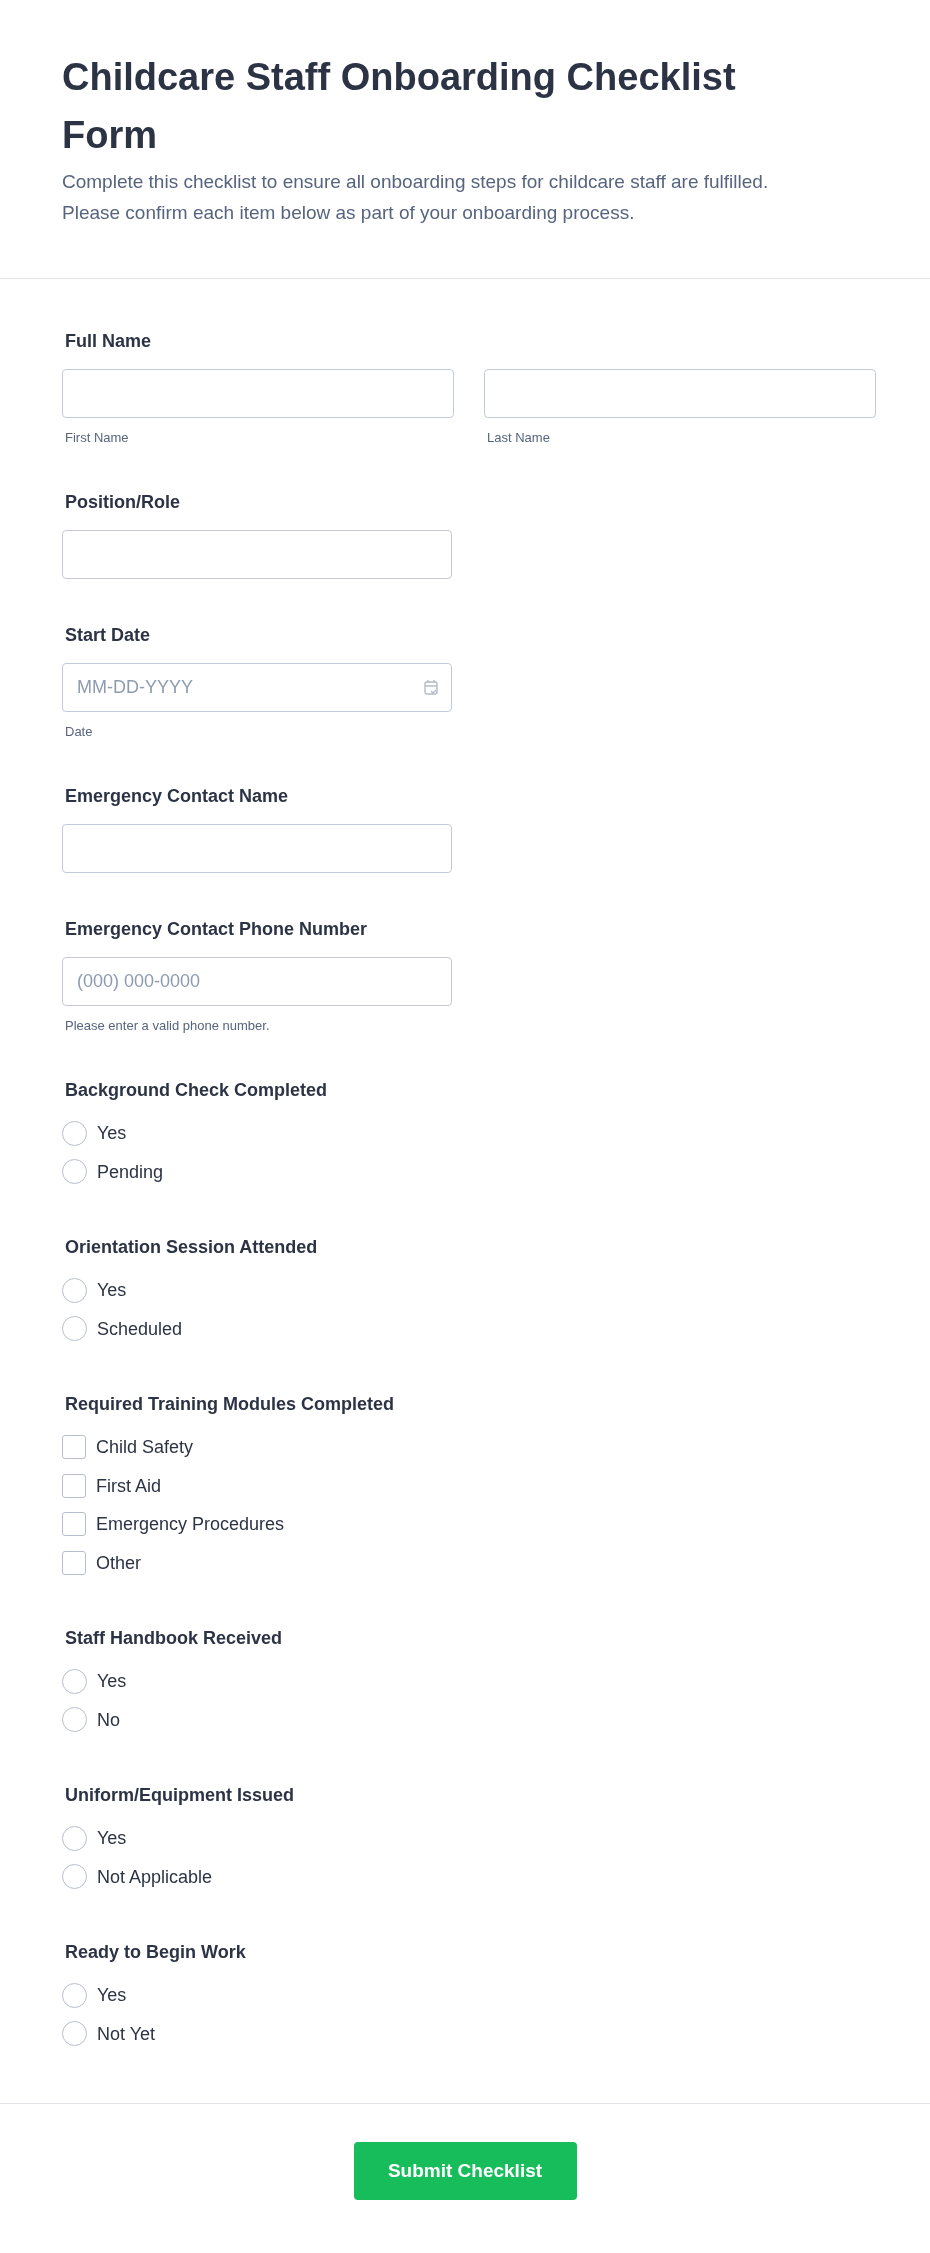 Image resolution: width=930 pixels, height=2253 pixels. Describe the element at coordinates (108, 1719) in the screenshot. I see `option-label: No` at that location.